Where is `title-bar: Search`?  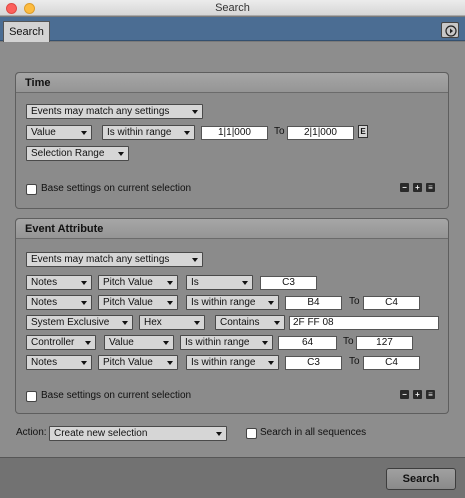 title-bar: Search is located at coordinates (232, 8).